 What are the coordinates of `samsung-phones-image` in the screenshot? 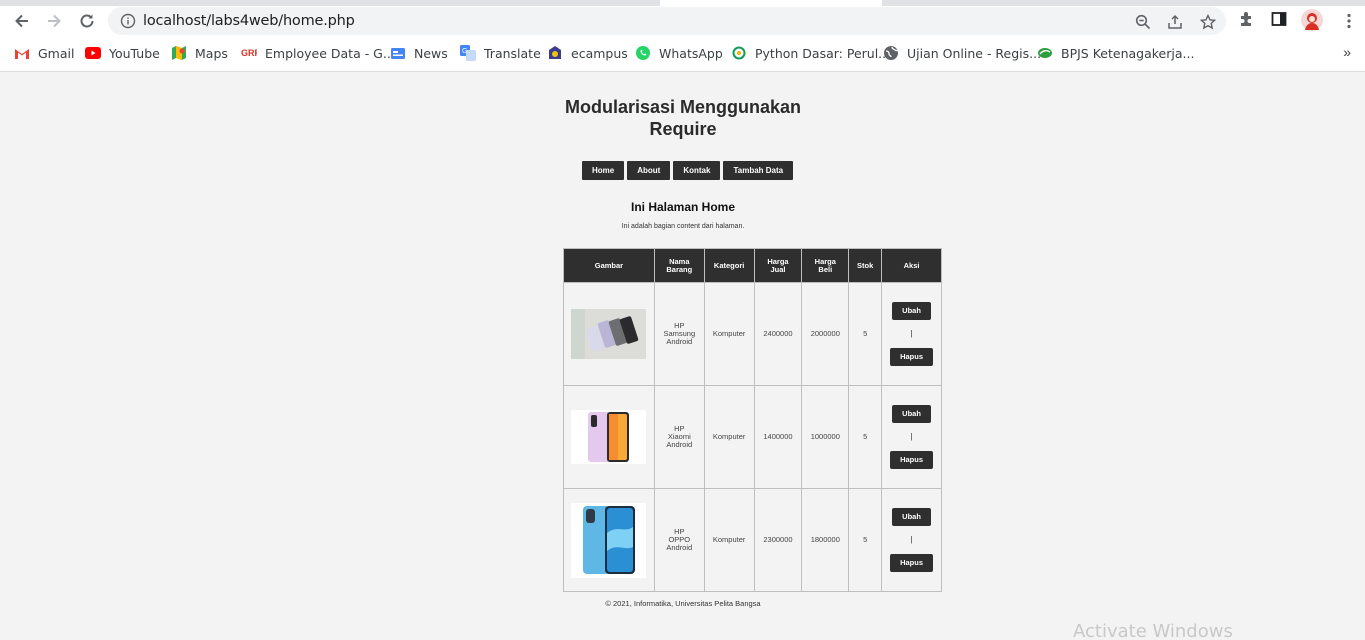 It's located at (609, 334).